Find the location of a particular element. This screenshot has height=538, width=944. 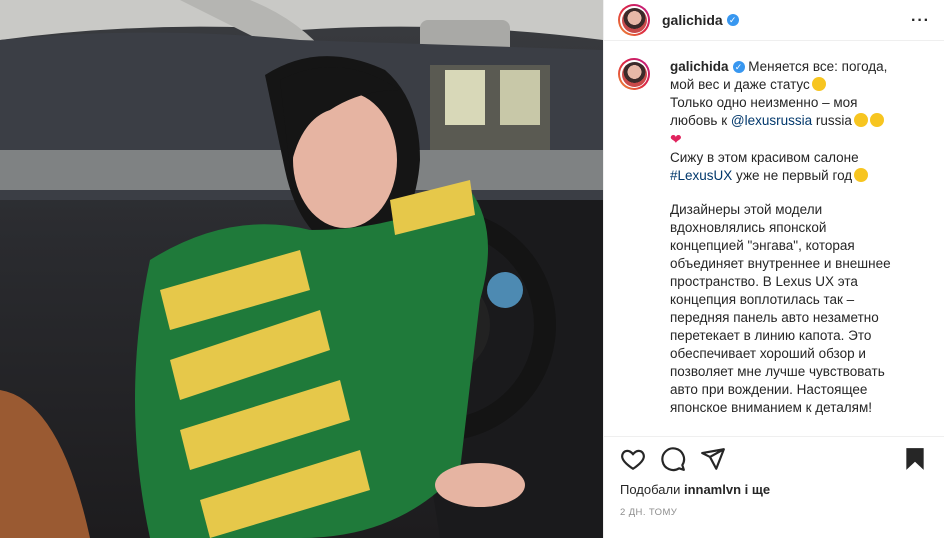

caption-line: передняя панель авто незаметно is located at coordinates (774, 317).